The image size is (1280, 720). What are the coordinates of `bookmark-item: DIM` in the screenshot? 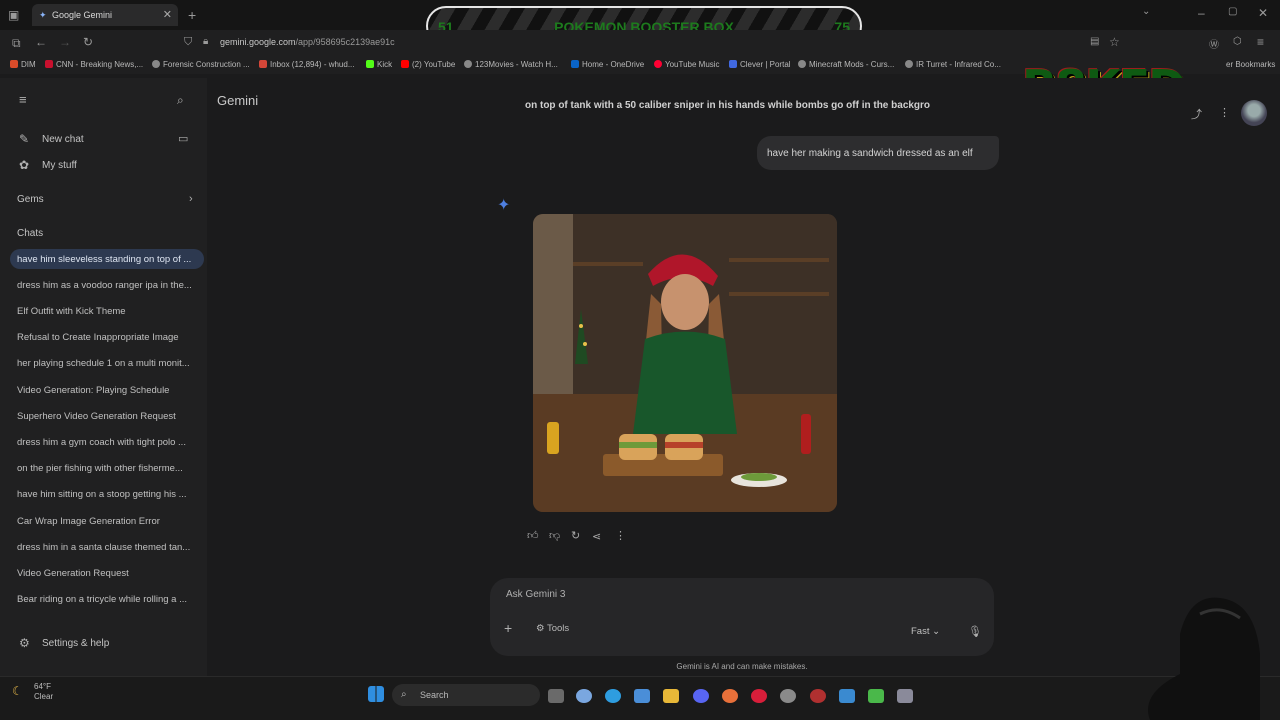 It's located at (23, 64).